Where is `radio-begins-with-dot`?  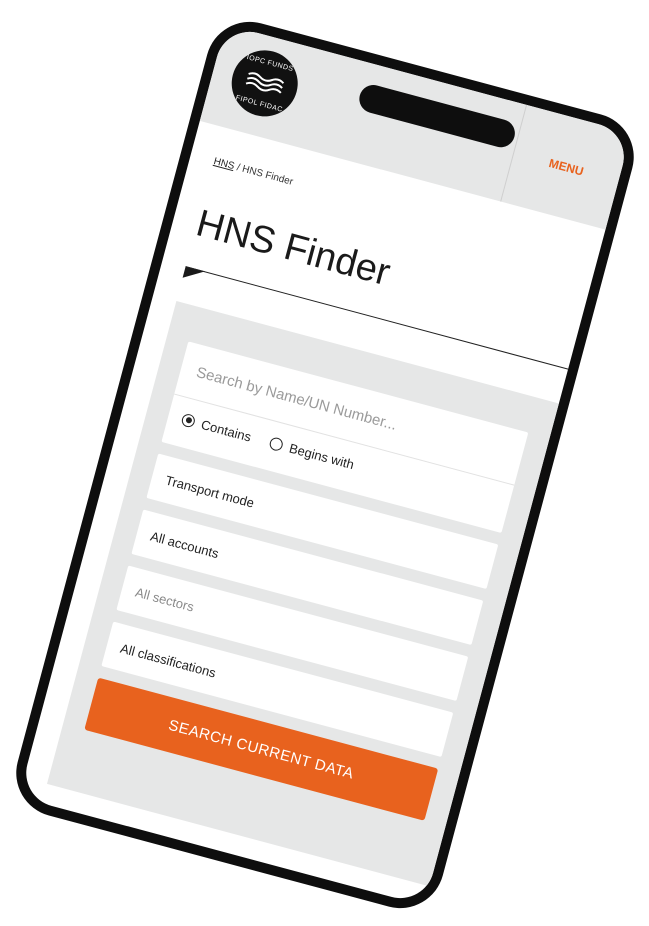
radio-begins-with-dot is located at coordinates (276, 443).